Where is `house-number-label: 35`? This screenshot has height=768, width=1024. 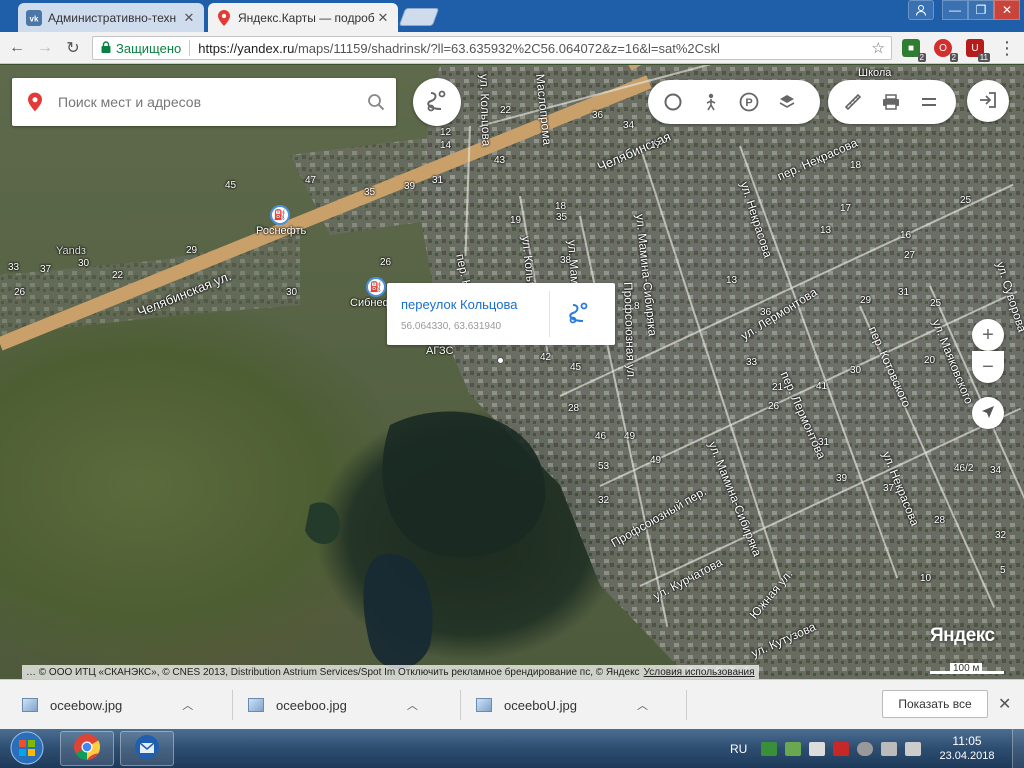 house-number-label: 35 is located at coordinates (562, 217).